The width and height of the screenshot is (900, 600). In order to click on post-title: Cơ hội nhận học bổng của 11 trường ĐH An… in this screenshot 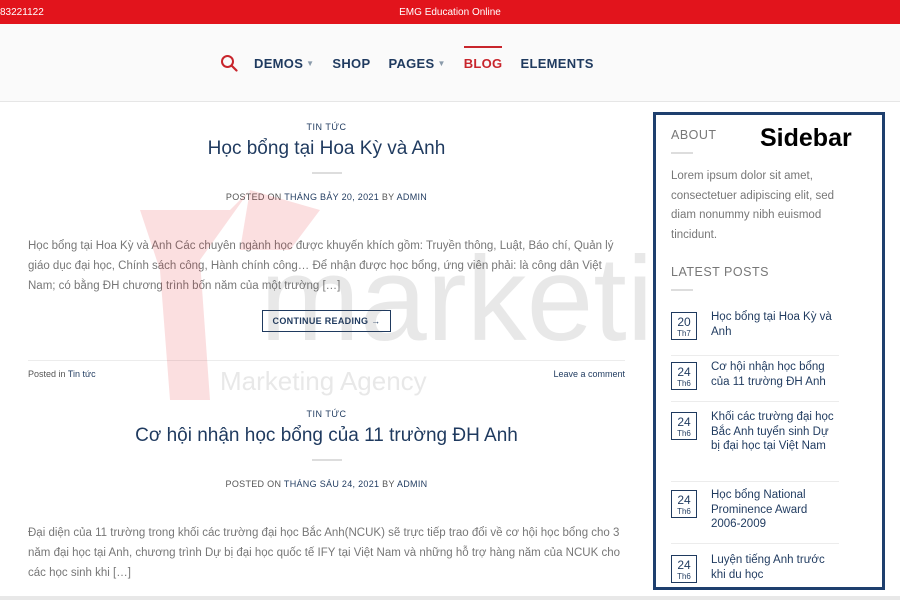, I will do `click(326, 436)`.